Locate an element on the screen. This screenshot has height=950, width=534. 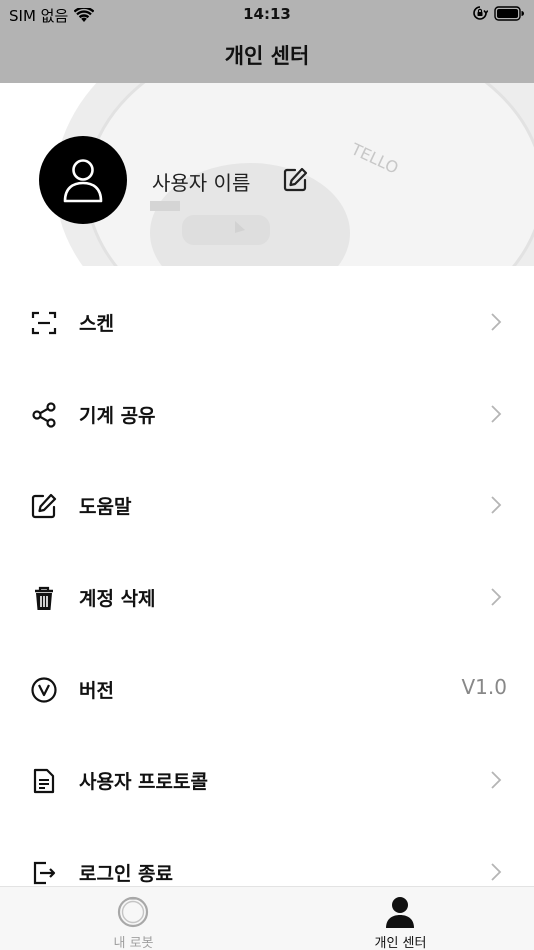
version-icon is located at coordinates (44, 690).